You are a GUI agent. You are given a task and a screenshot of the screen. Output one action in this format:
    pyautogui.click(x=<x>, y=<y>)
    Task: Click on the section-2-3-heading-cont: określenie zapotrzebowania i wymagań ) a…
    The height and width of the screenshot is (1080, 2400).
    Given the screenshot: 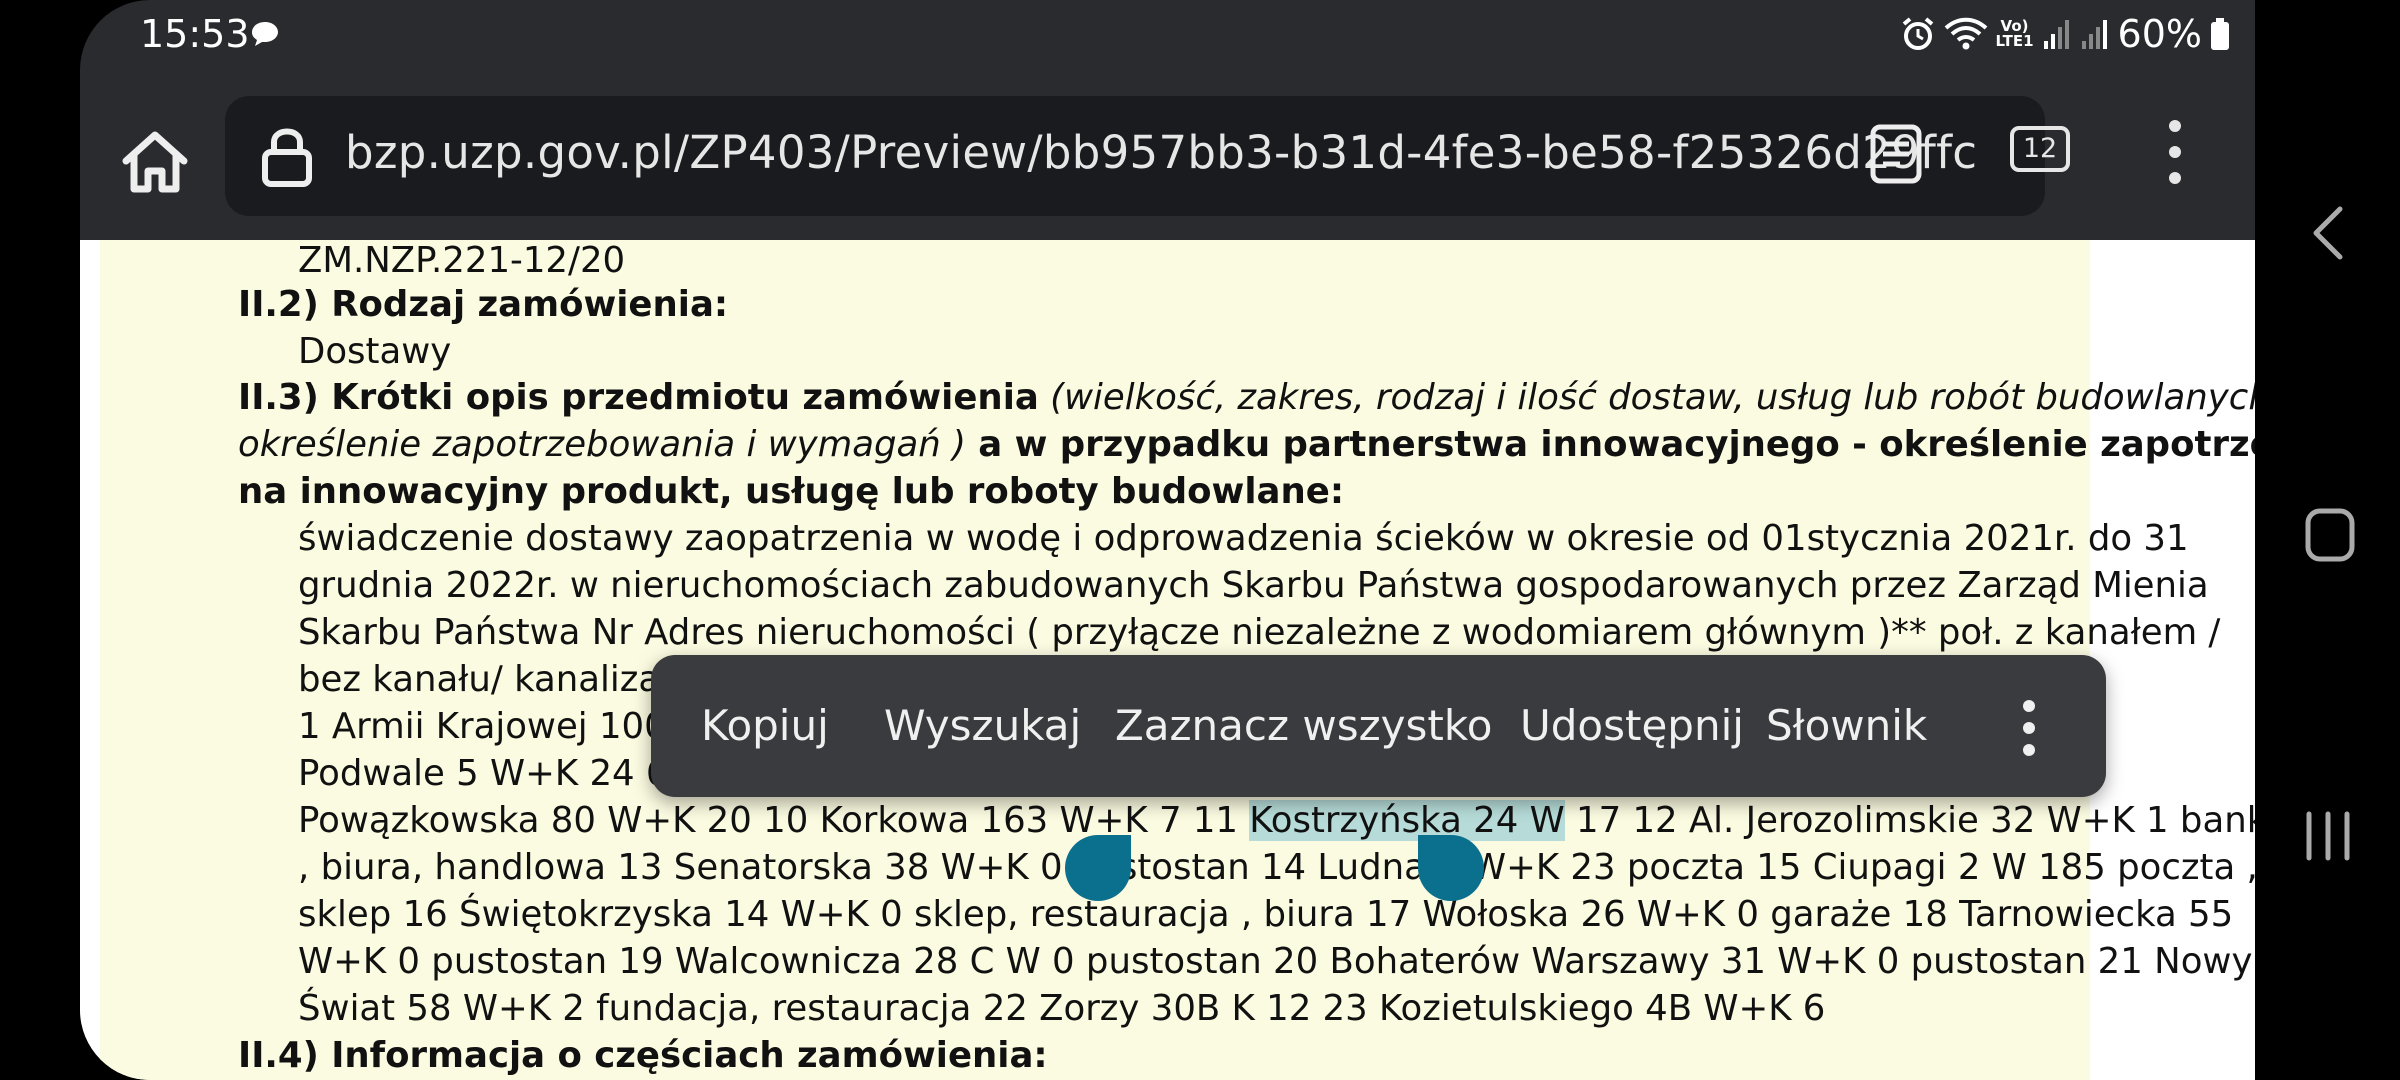 What is the action you would take?
    pyautogui.click(x=1246, y=444)
    